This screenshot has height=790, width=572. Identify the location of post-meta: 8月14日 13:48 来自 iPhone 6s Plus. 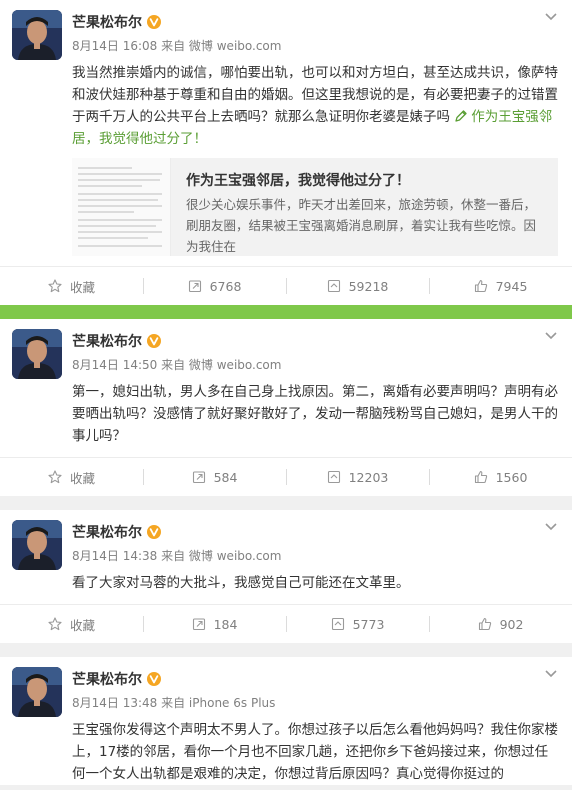
(316, 703).